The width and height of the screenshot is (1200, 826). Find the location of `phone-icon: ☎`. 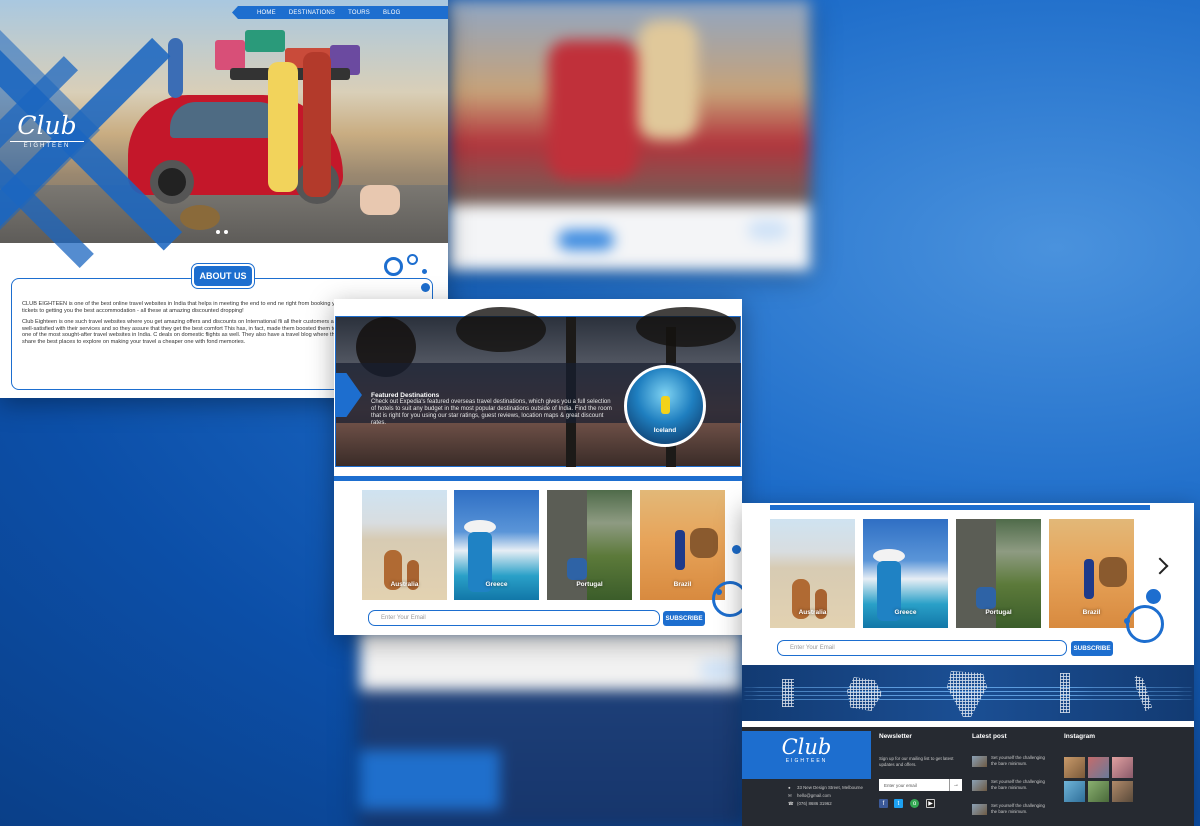

phone-icon: ☎ is located at coordinates (791, 803).